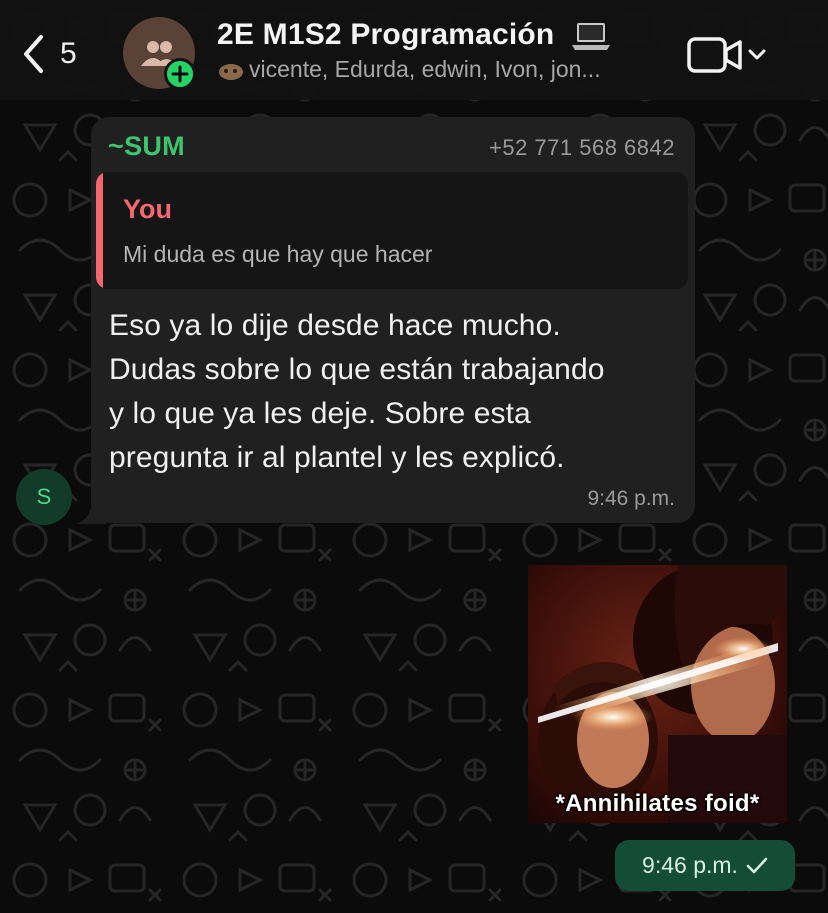 The image size is (828, 913). What do you see at coordinates (68, 53) in the screenshot?
I see `unread-count: 5` at bounding box center [68, 53].